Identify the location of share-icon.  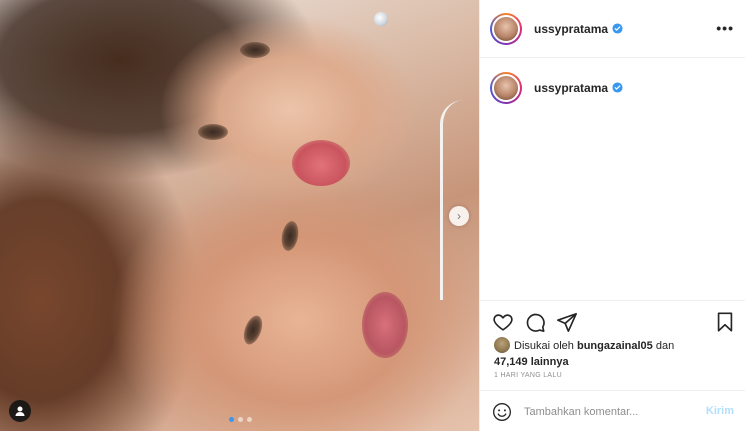
(567, 322).